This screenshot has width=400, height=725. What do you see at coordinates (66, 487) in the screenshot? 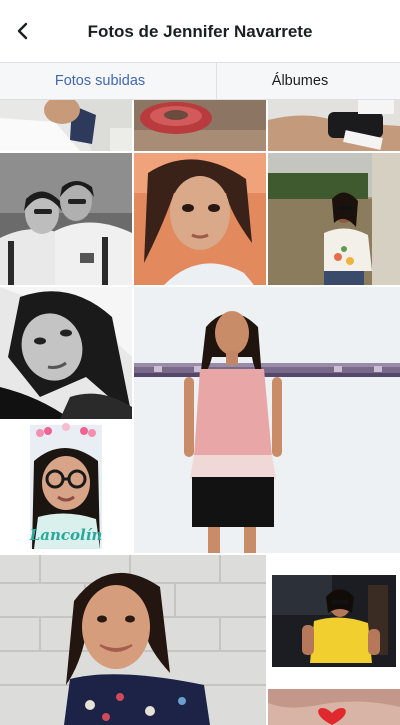
I see `photo-thumbnail: Lancolín` at bounding box center [66, 487].